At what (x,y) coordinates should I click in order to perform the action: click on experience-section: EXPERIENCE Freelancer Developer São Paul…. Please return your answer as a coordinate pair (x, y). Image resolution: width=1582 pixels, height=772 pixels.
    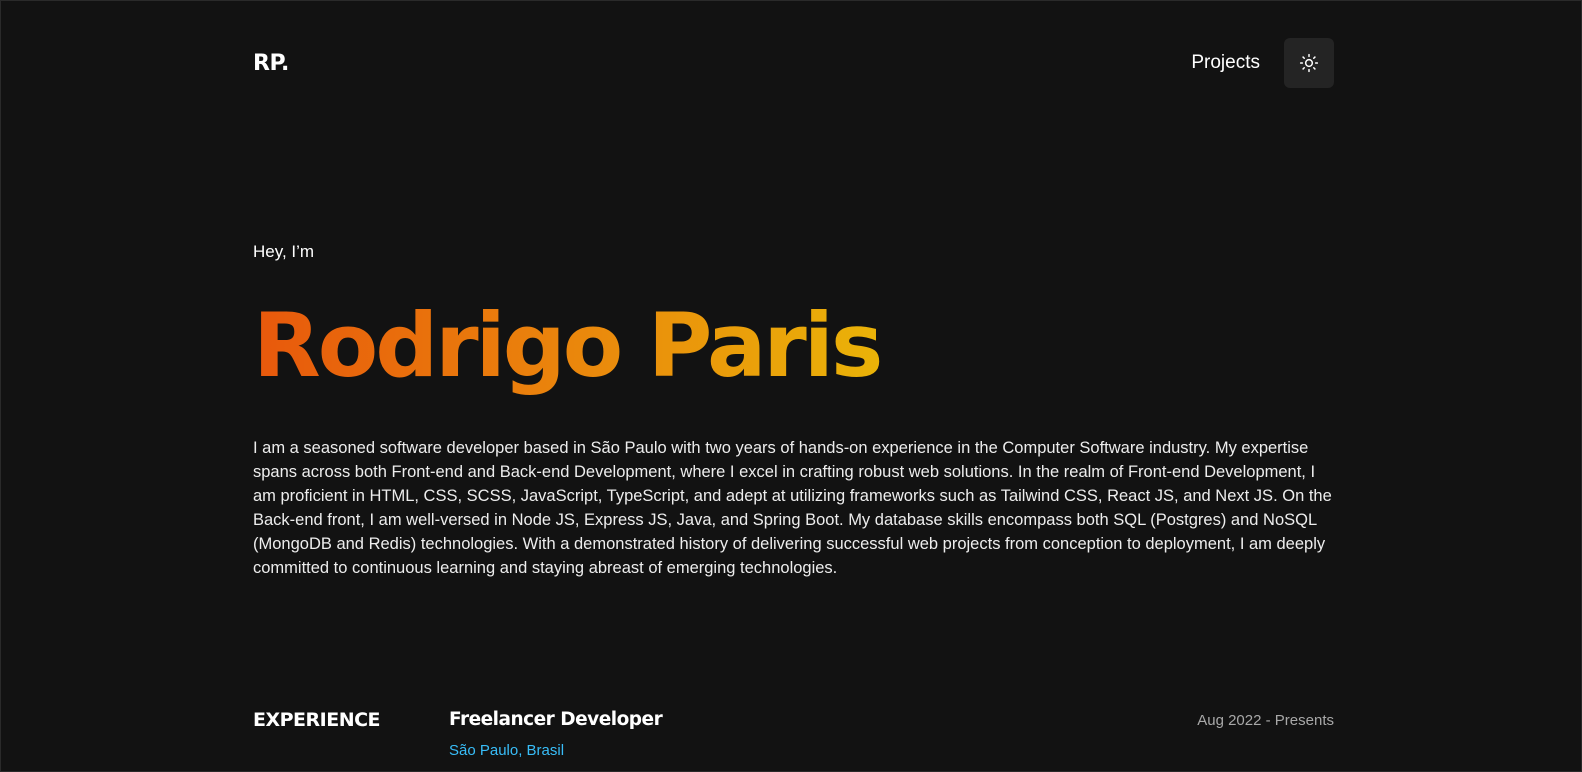
    Looking at the image, I should click on (793, 734).